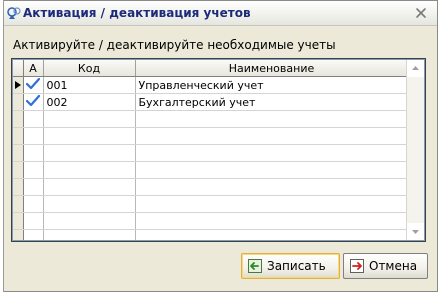 This screenshot has width=438, height=292. I want to click on scroll-down-icon, so click(415, 231).